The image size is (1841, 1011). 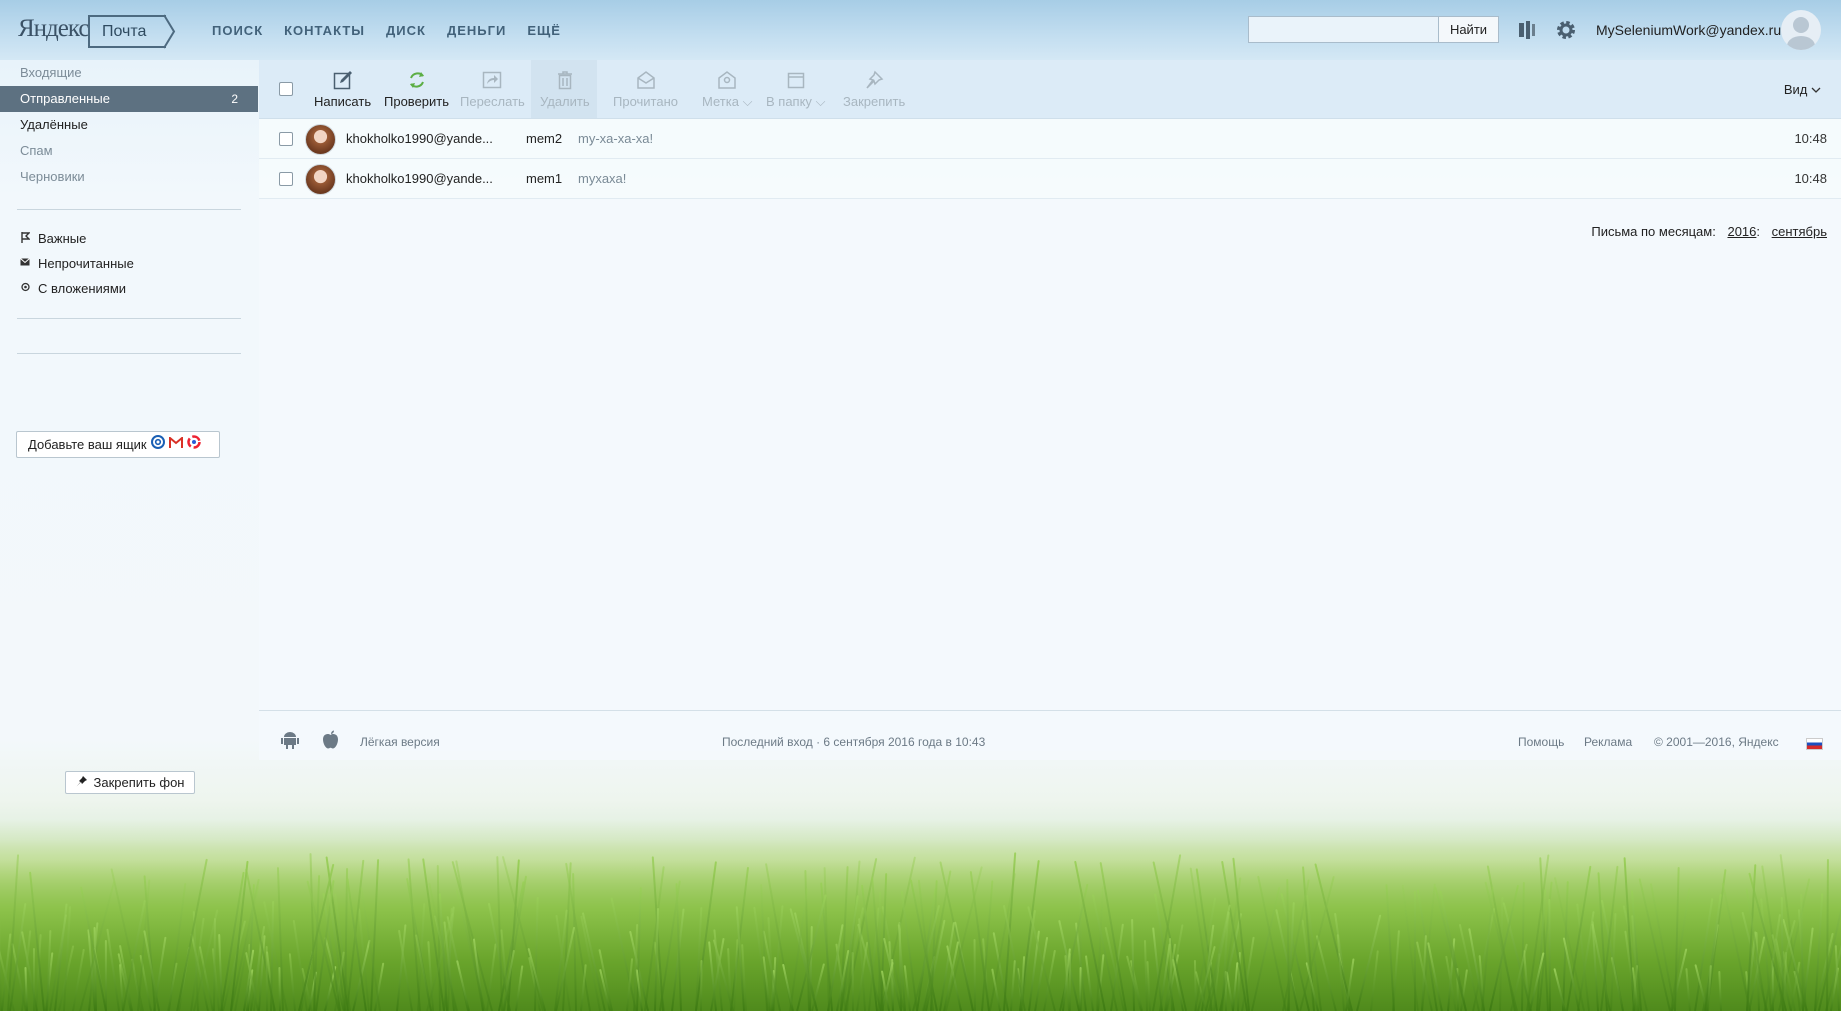 I want to click on apple-icon, so click(x=330, y=741).